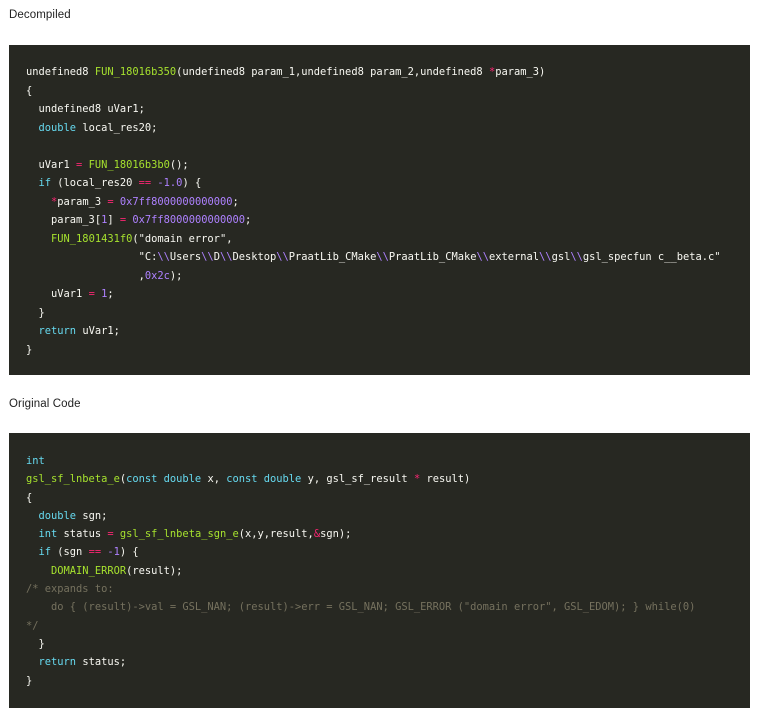 The height and width of the screenshot is (713, 760). Describe the element at coordinates (92, 257) in the screenshot. I see `code-token: "C:` at that location.